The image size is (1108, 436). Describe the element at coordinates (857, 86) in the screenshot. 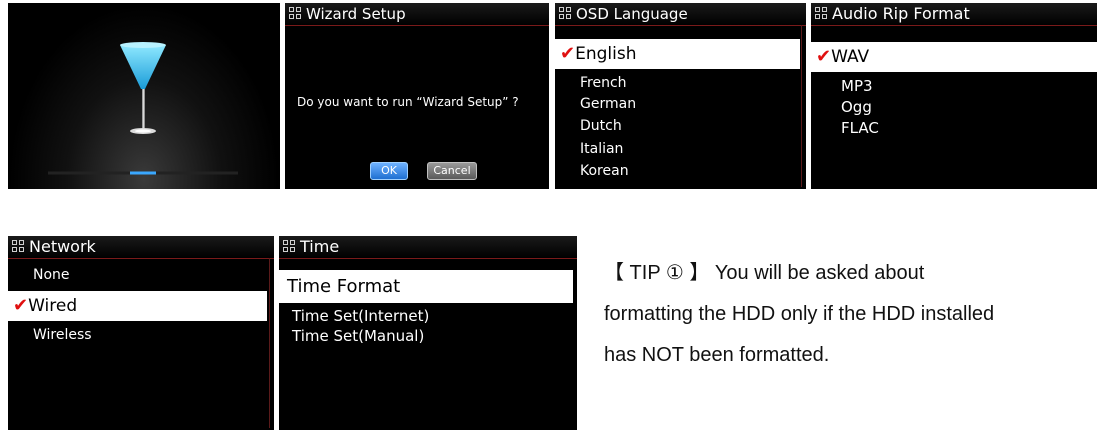

I see `format-item-label: MP3` at that location.